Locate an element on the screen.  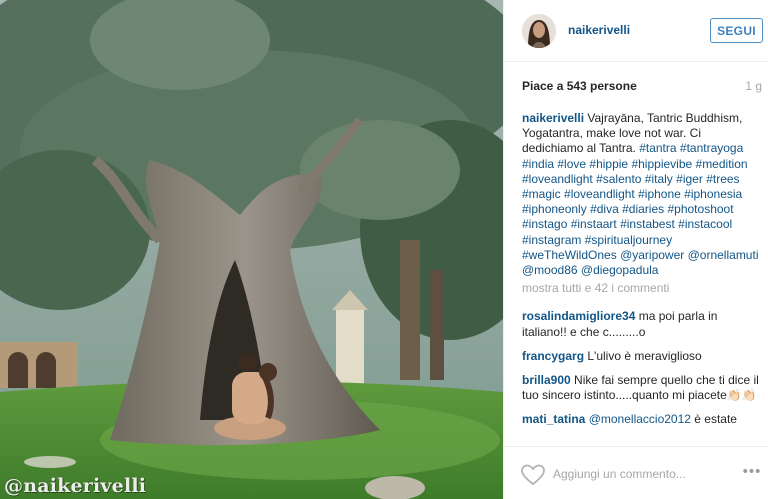
avatar is located at coordinates (539, 31).